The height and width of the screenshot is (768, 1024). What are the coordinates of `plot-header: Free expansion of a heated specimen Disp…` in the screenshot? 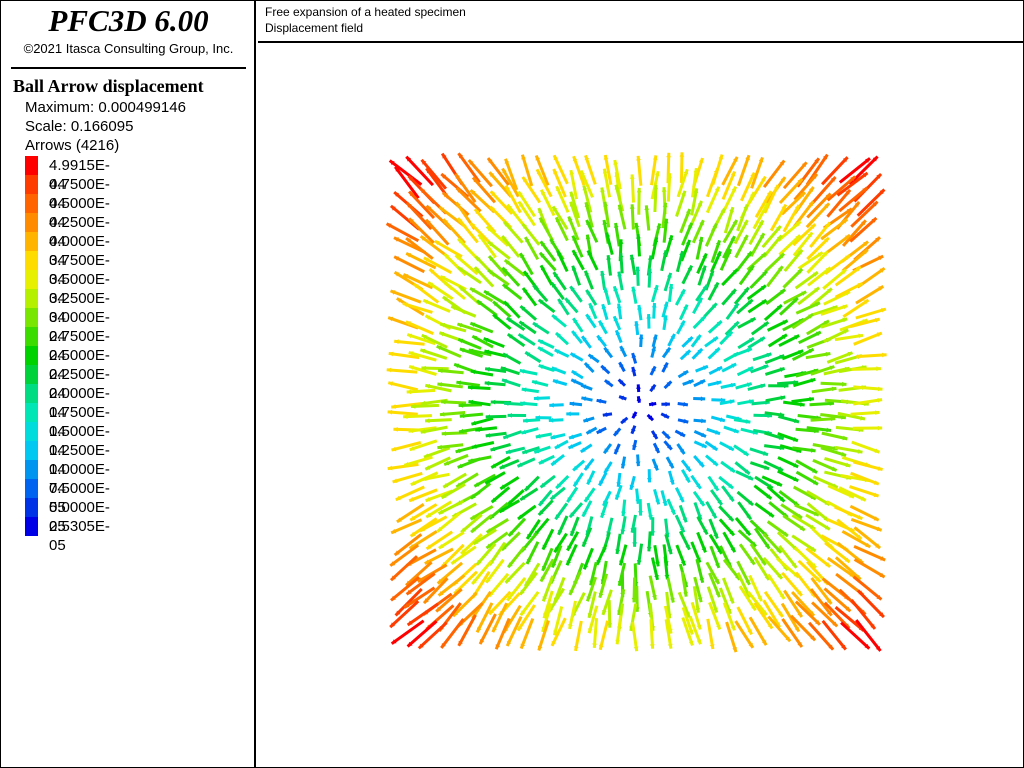 It's located at (640, 22).